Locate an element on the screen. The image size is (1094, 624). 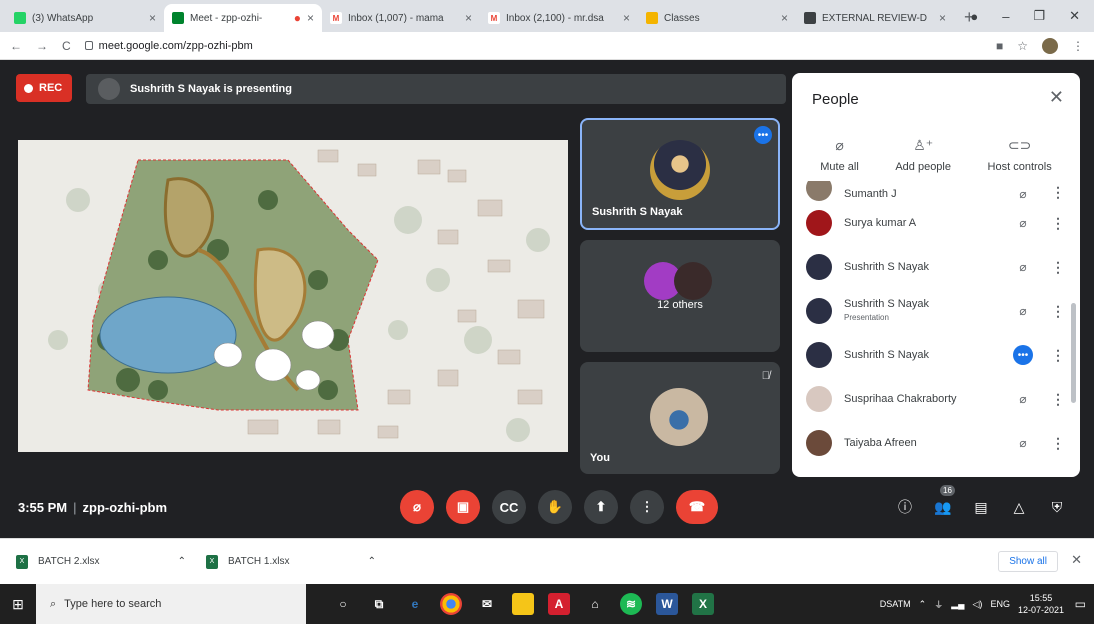
back-icon: ← is located at coordinates (16, 46).